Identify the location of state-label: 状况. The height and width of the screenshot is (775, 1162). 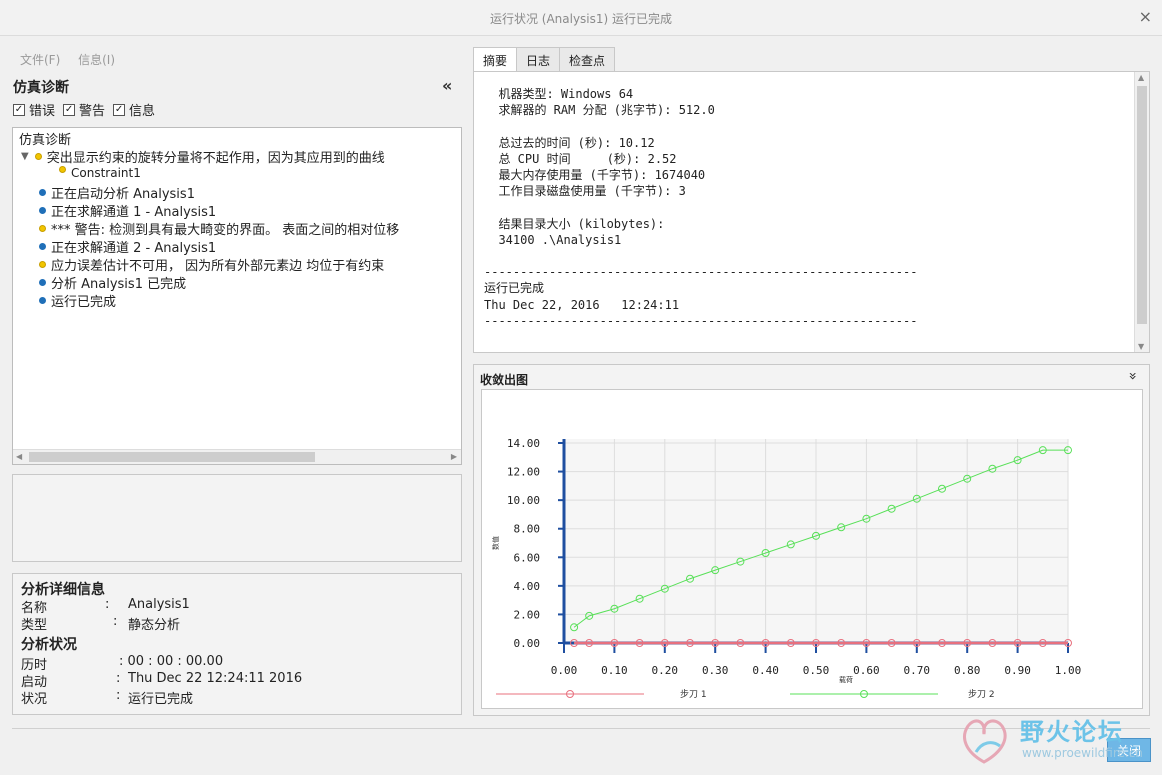
(34, 699).